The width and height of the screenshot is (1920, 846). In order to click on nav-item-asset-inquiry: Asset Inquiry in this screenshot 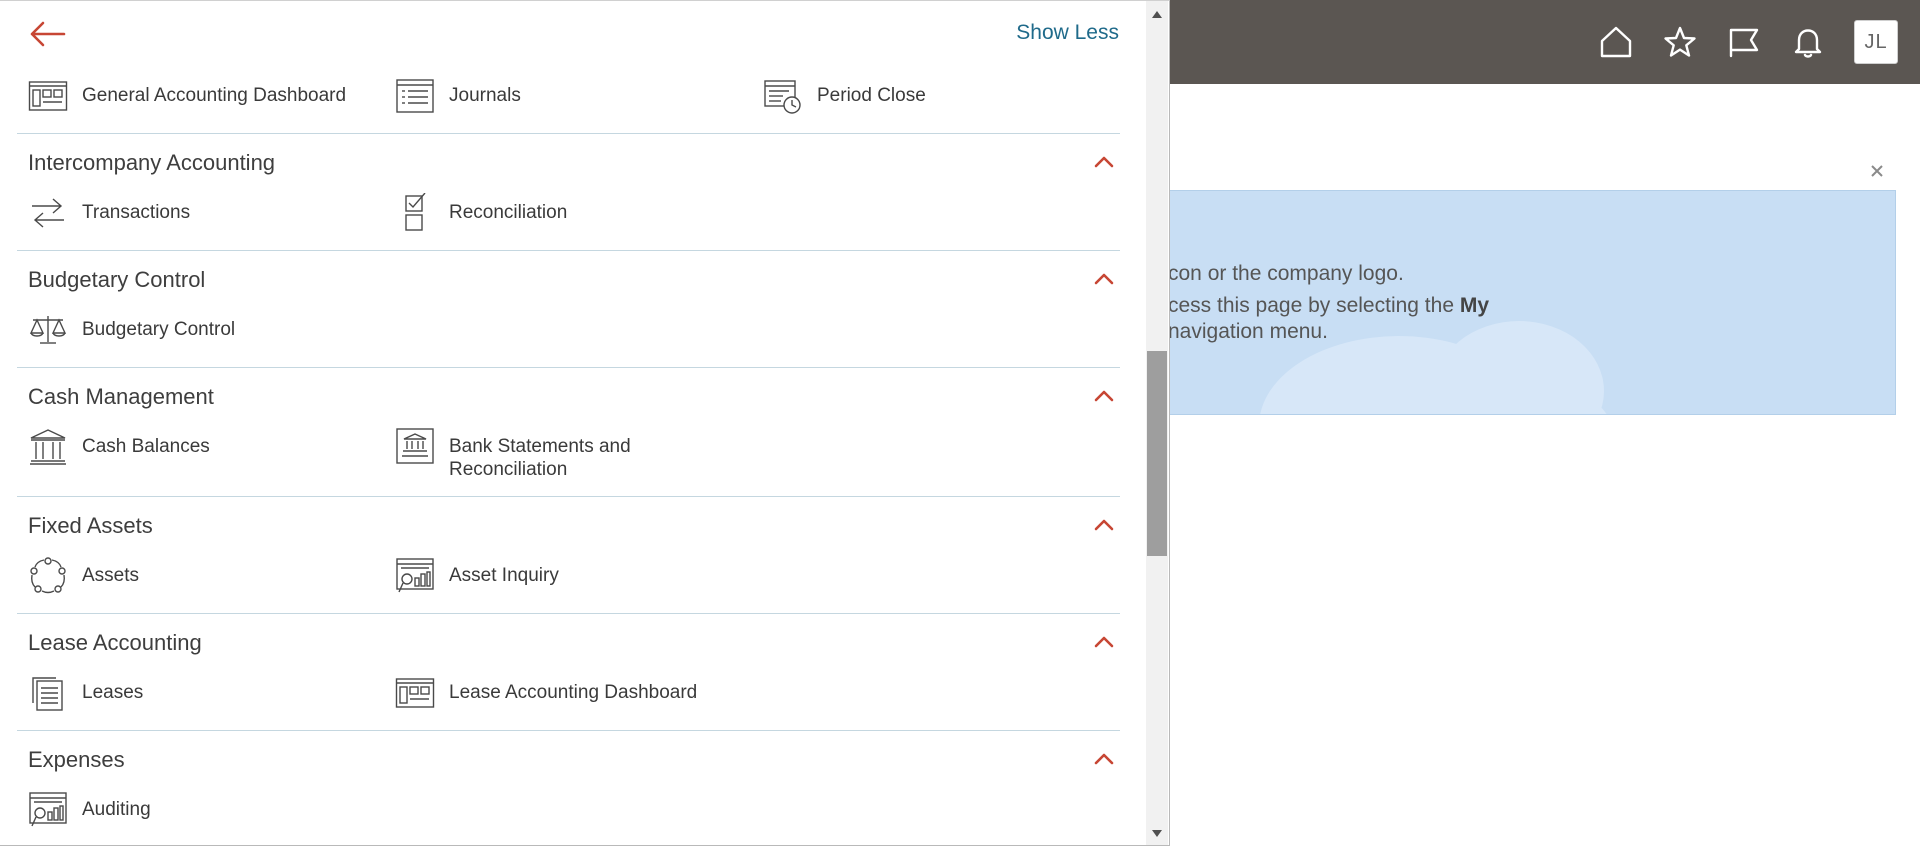, I will do `click(477, 576)`.